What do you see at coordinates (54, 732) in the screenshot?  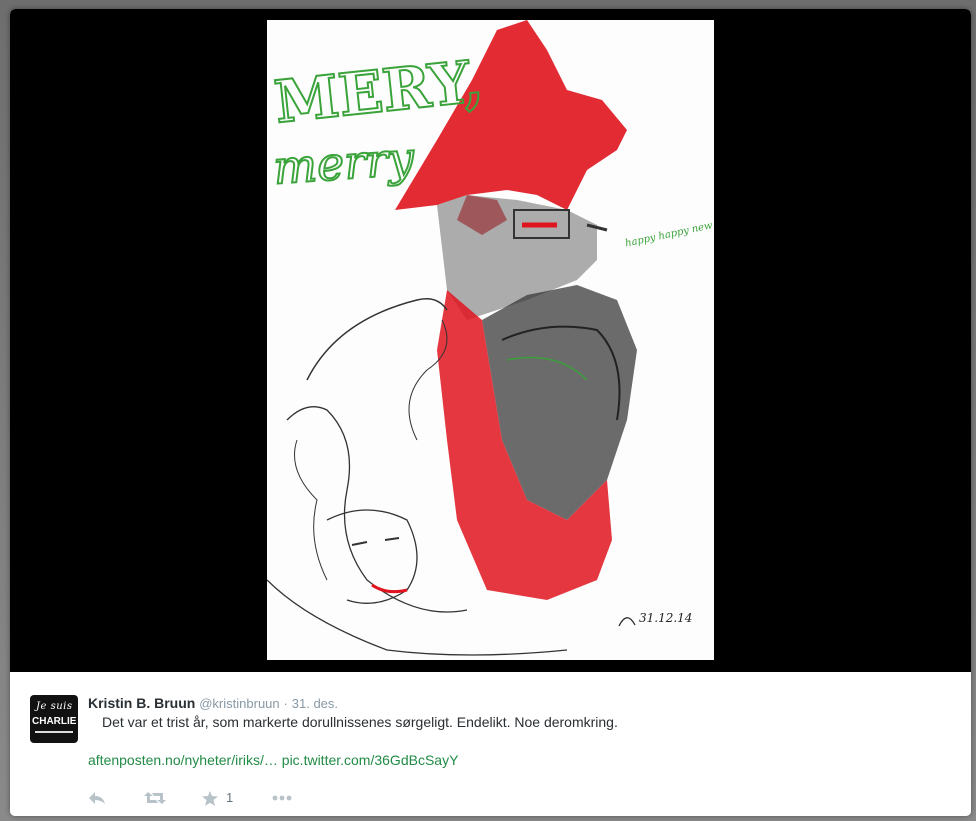 I see `avatar-rule` at bounding box center [54, 732].